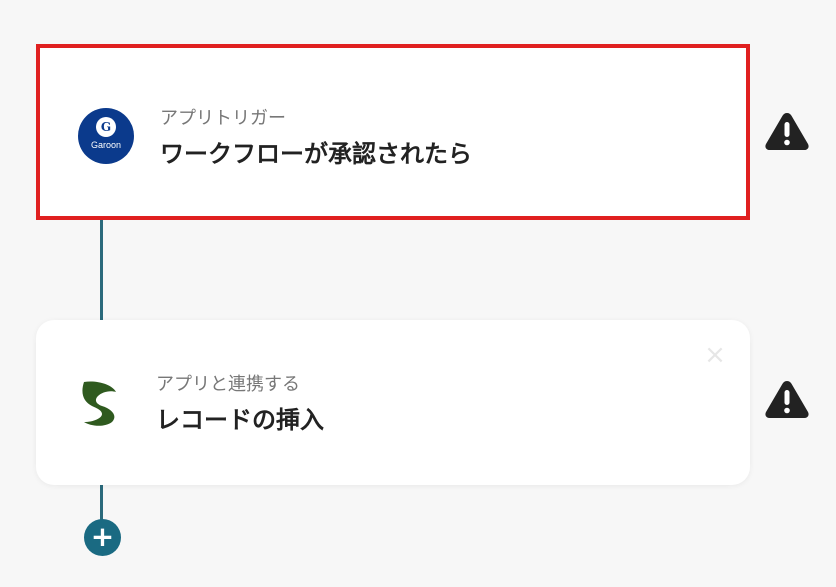  What do you see at coordinates (787, 131) in the screenshot?
I see `trigger-warning-icon` at bounding box center [787, 131].